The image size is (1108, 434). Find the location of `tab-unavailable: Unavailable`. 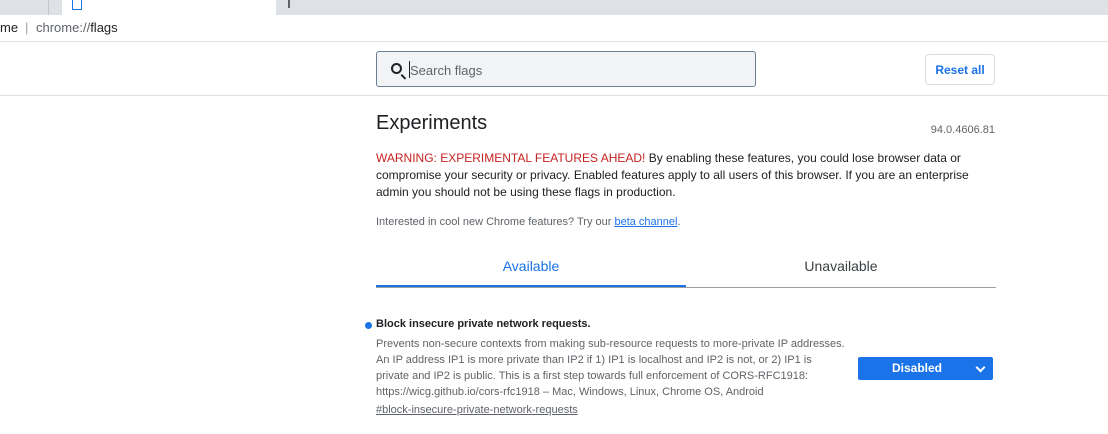

tab-unavailable: Unavailable is located at coordinates (841, 266).